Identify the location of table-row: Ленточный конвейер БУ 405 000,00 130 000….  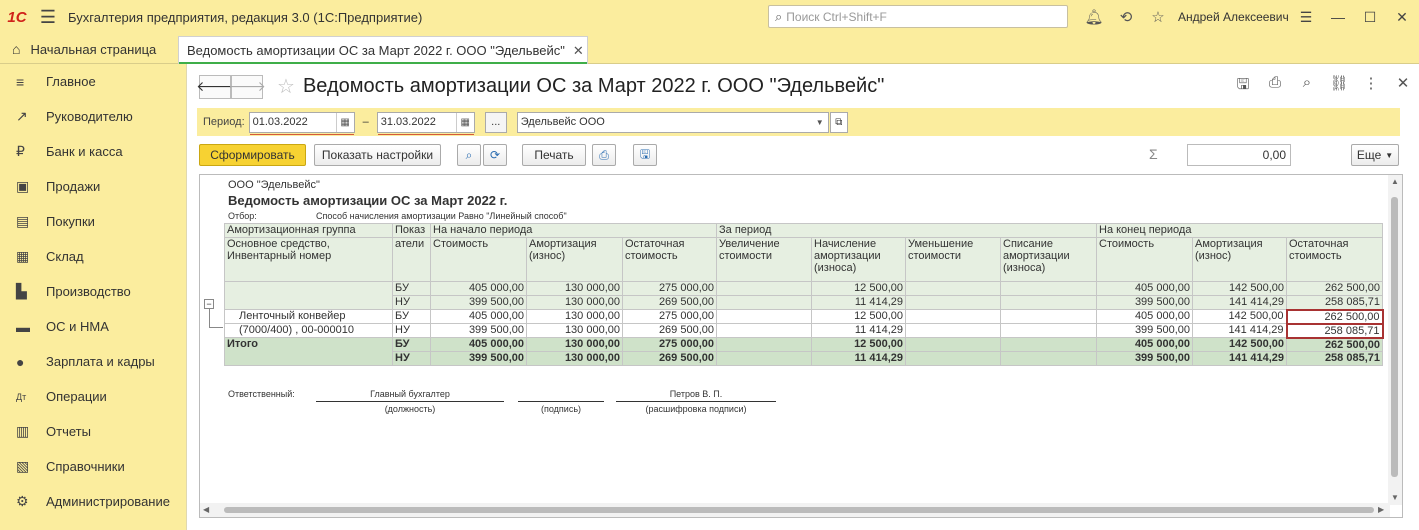
(804, 316).